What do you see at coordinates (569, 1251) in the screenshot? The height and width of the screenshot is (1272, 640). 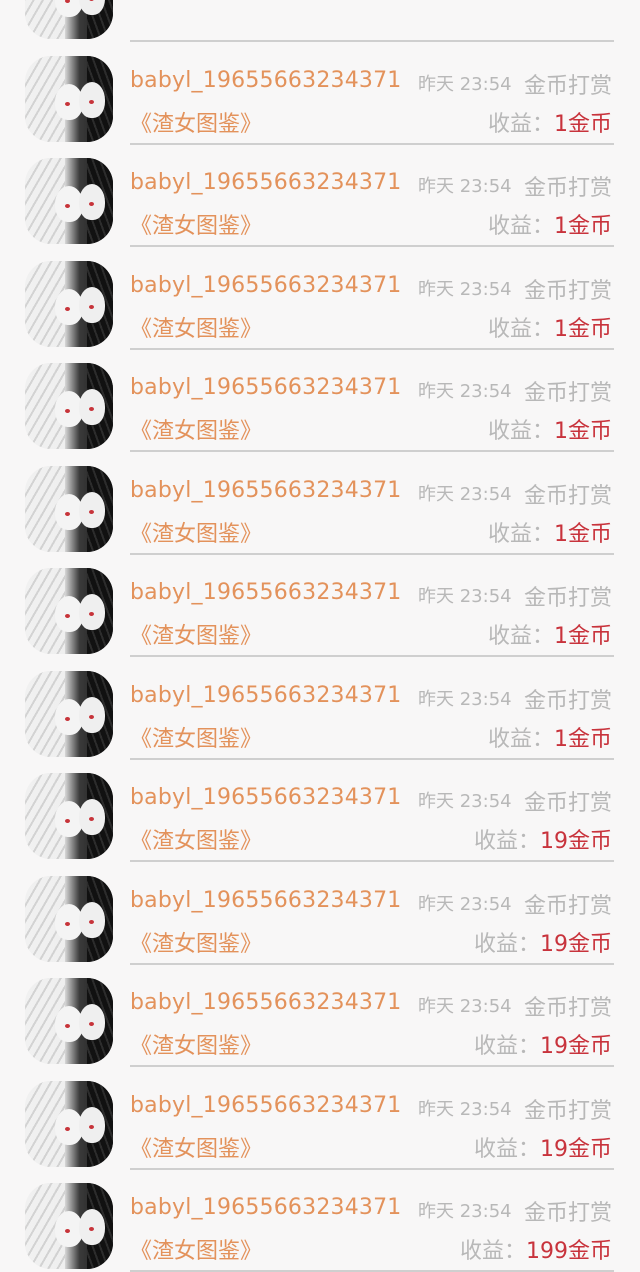 I see `income-amount: 199金币` at bounding box center [569, 1251].